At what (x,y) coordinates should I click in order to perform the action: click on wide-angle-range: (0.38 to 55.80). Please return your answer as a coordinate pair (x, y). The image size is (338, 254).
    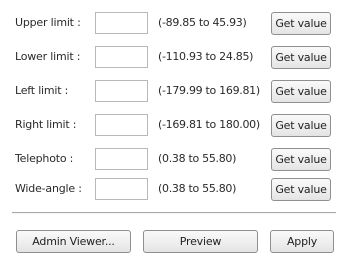
    Looking at the image, I should click on (197, 188).